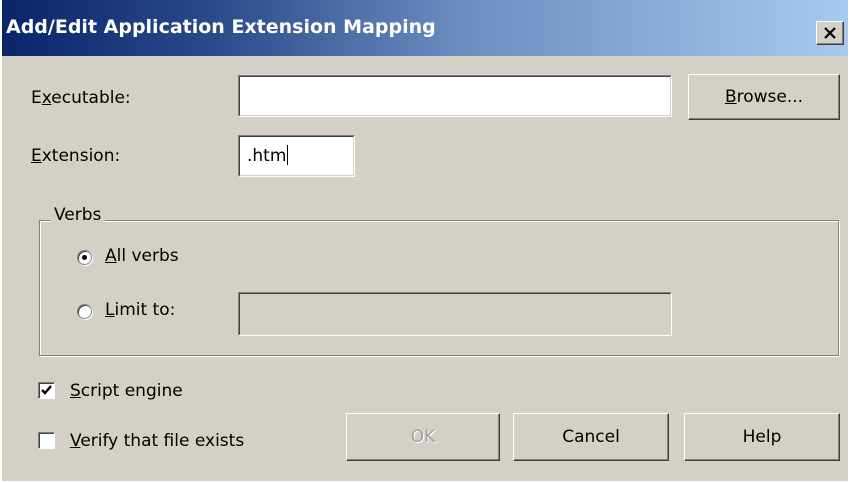 The height and width of the screenshot is (483, 851). What do you see at coordinates (126, 391) in the screenshot?
I see `script-engine-label: Script engine` at bounding box center [126, 391].